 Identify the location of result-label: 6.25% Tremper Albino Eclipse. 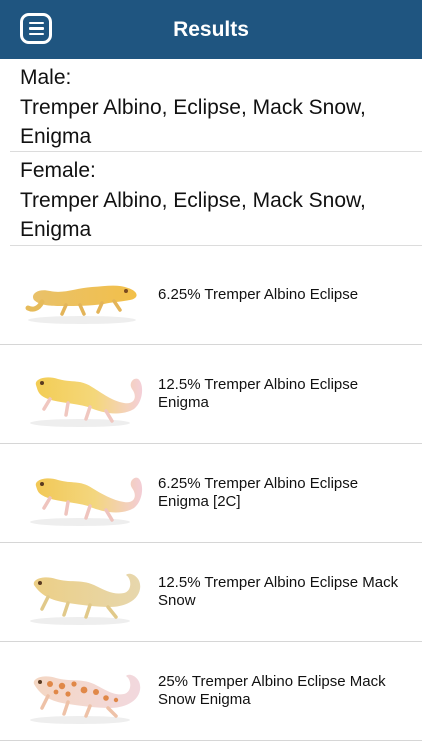
(258, 294).